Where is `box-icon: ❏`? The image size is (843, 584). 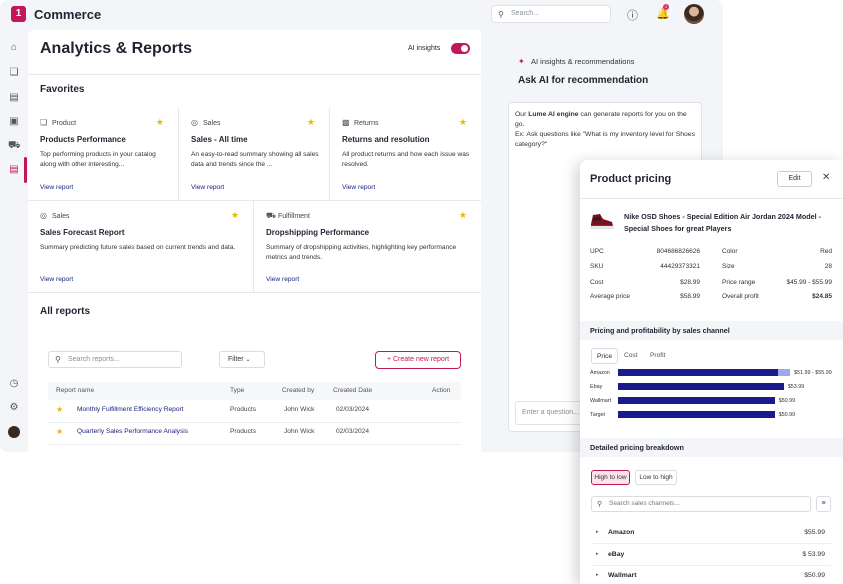
box-icon: ❏ is located at coordinates (44, 122).